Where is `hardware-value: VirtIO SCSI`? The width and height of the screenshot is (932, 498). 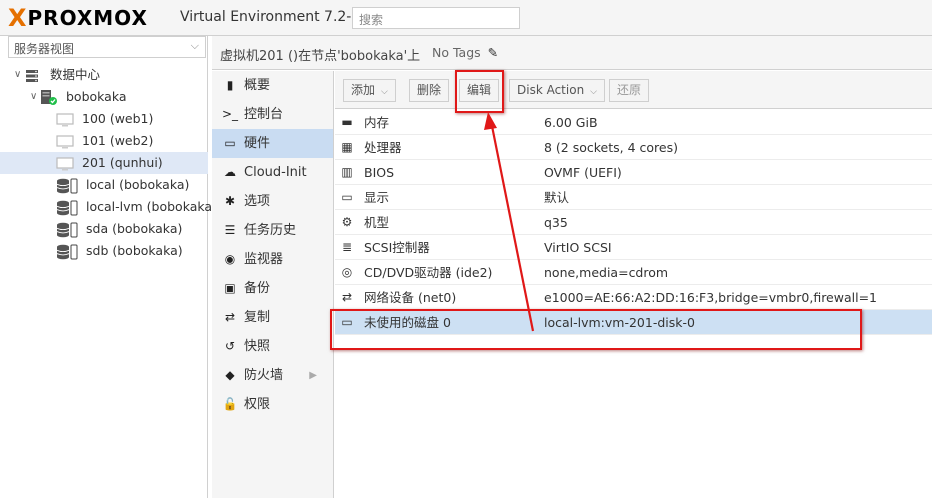
hardware-value: VirtIO SCSI is located at coordinates (578, 247).